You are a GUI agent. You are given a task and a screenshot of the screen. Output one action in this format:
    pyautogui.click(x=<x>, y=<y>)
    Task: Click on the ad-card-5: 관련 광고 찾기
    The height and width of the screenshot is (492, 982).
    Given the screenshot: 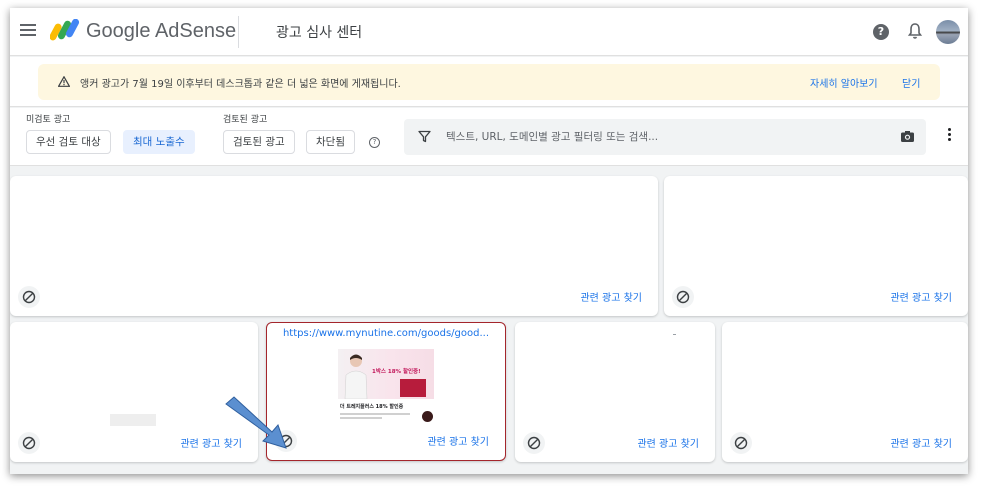 What is the action you would take?
    pyautogui.click(x=615, y=392)
    